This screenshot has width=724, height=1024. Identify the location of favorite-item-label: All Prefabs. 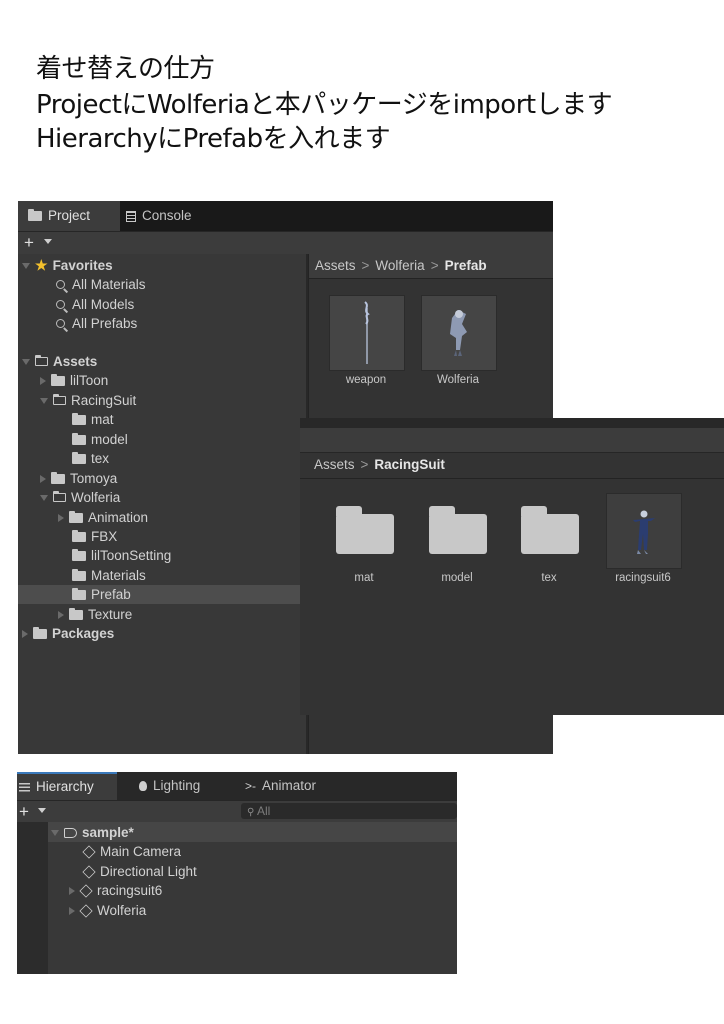
(105, 323).